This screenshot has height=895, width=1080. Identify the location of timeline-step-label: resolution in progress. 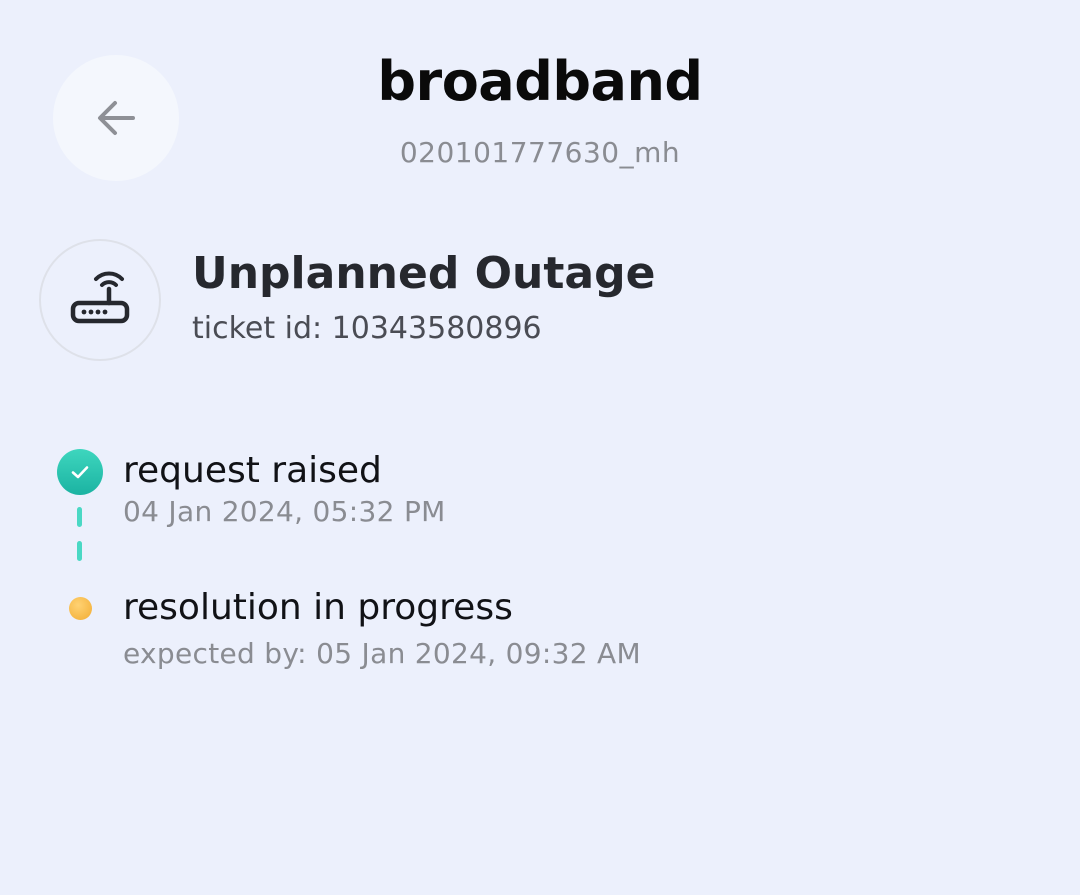
(318, 607).